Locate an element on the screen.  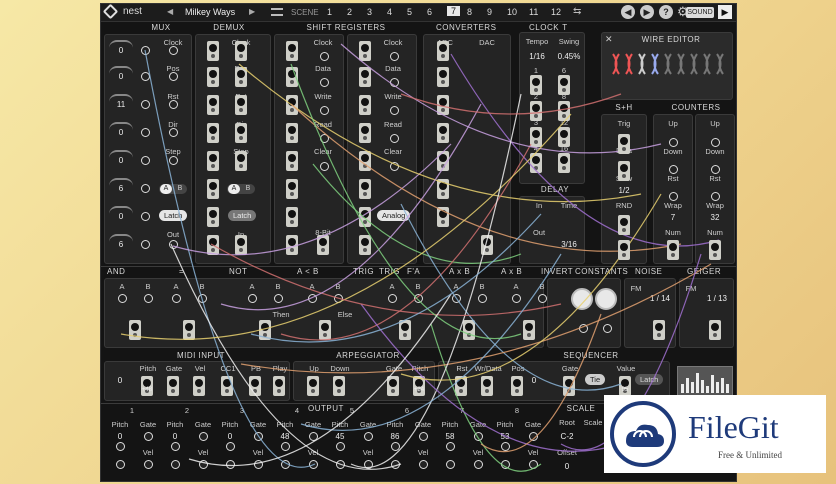
counter1-num-socket is located at coordinates (673, 250).